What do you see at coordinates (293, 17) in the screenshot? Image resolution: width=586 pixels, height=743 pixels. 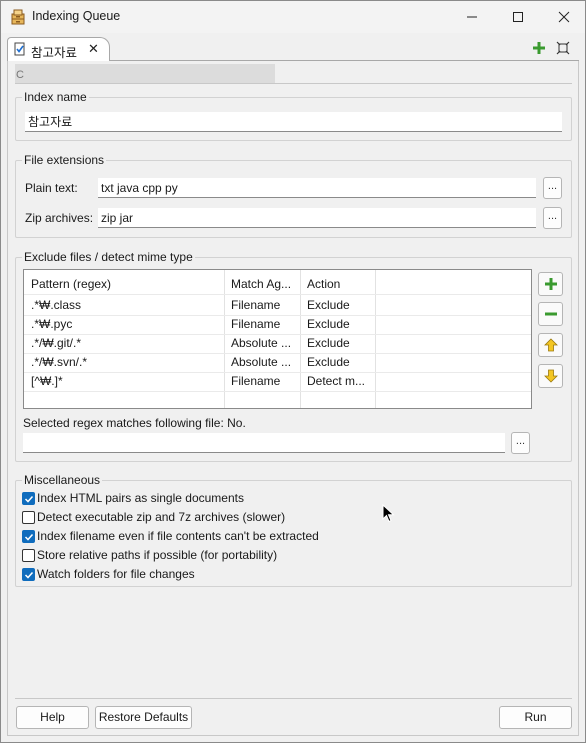 I see `title-bar: Indexing Queue` at bounding box center [293, 17].